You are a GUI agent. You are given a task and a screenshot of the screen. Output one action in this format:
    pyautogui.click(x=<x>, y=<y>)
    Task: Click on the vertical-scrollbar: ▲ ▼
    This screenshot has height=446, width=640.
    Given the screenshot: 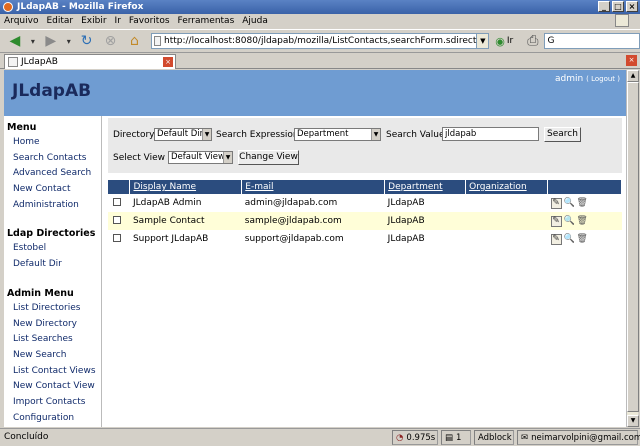 What is the action you would take?
    pyautogui.click(x=632, y=248)
    